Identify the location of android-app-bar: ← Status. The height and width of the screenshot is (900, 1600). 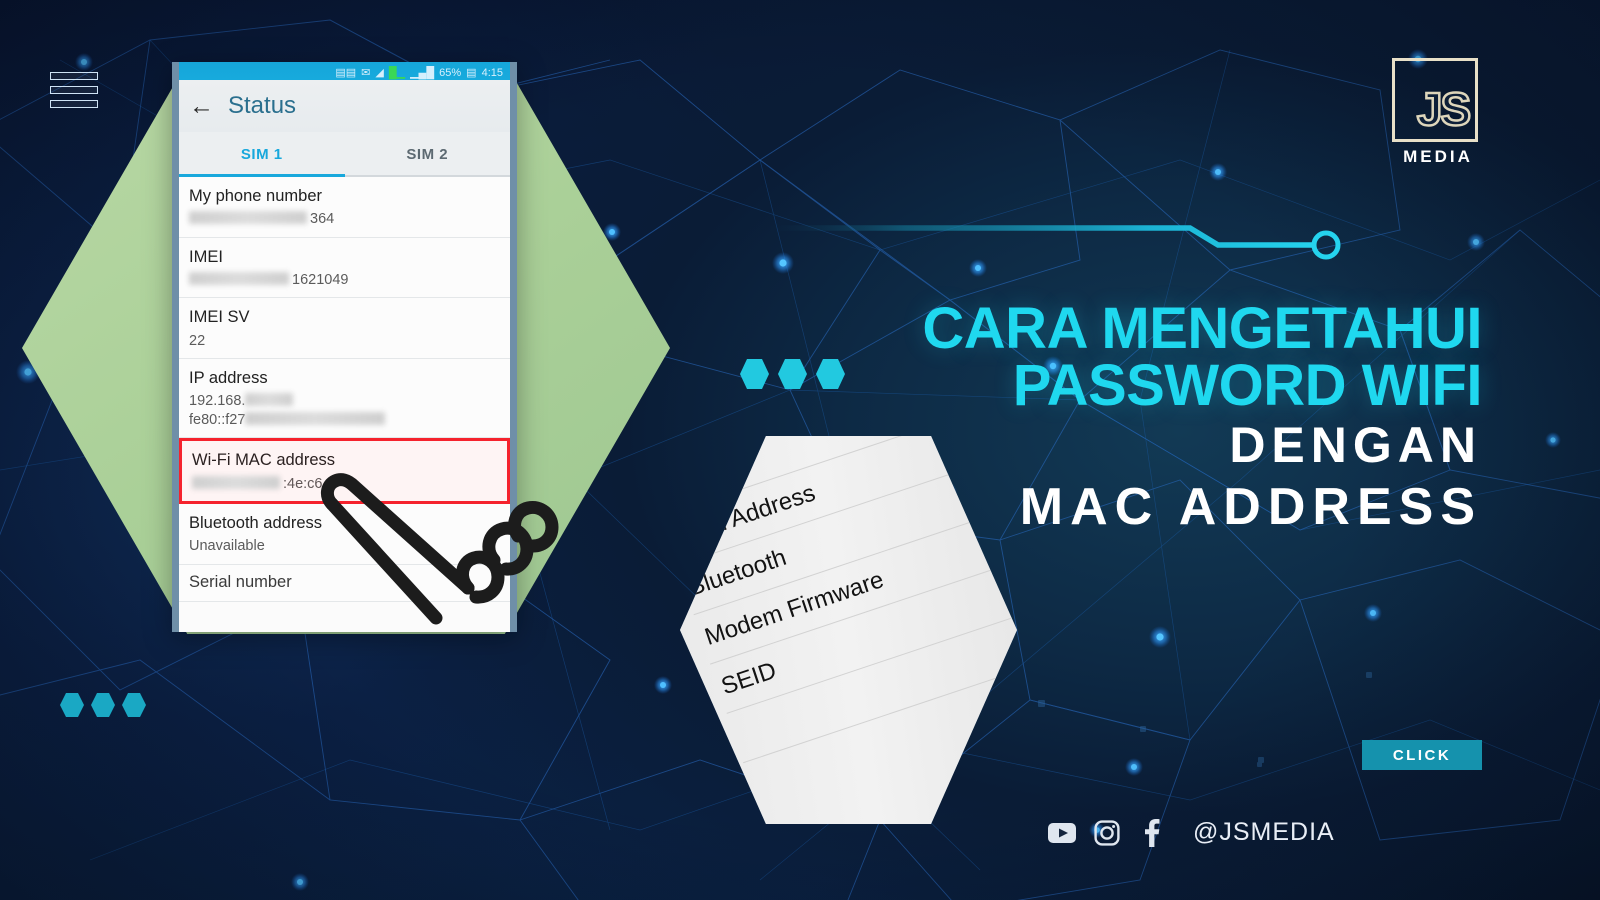
(344, 106).